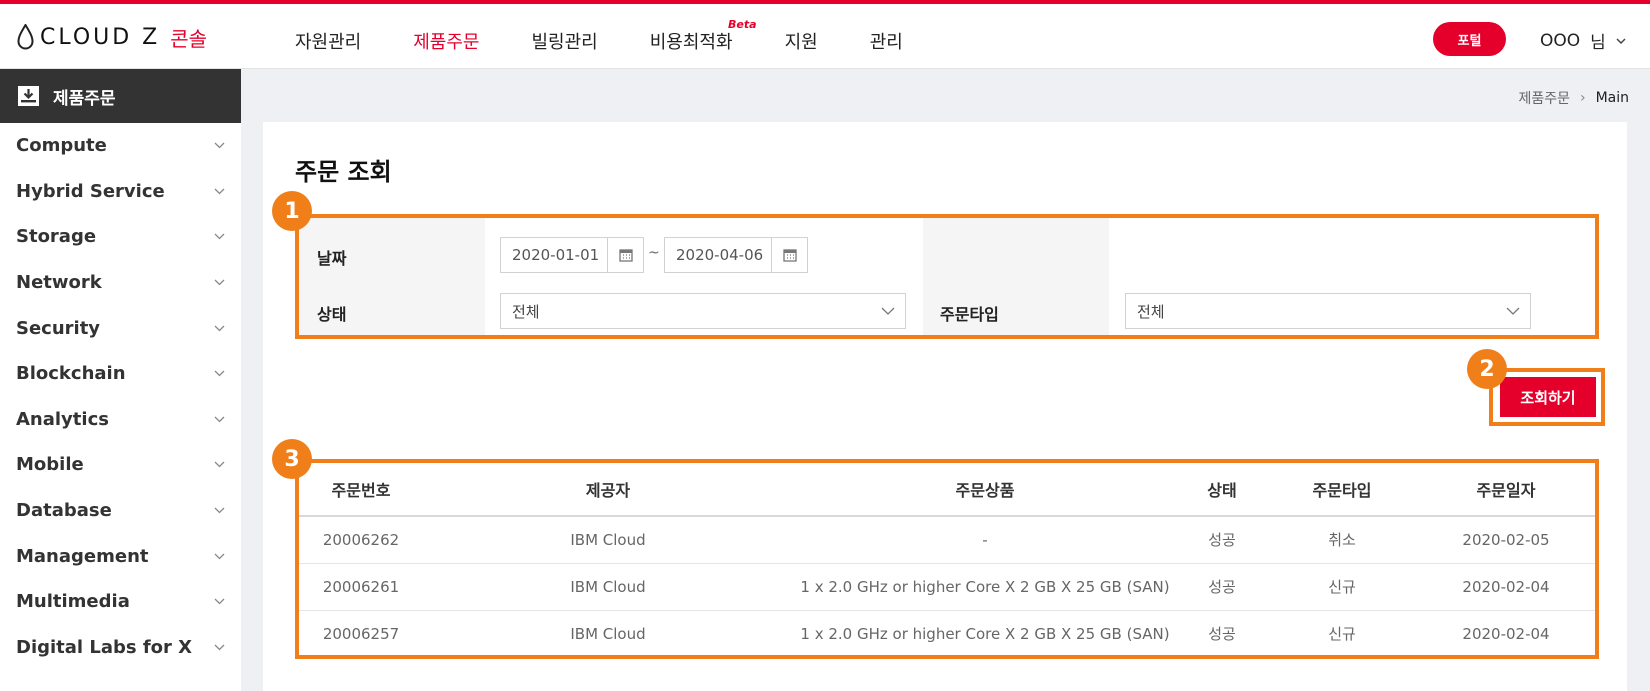 The image size is (1650, 691). What do you see at coordinates (1548, 397) in the screenshot?
I see `query-button: 조회하기` at bounding box center [1548, 397].